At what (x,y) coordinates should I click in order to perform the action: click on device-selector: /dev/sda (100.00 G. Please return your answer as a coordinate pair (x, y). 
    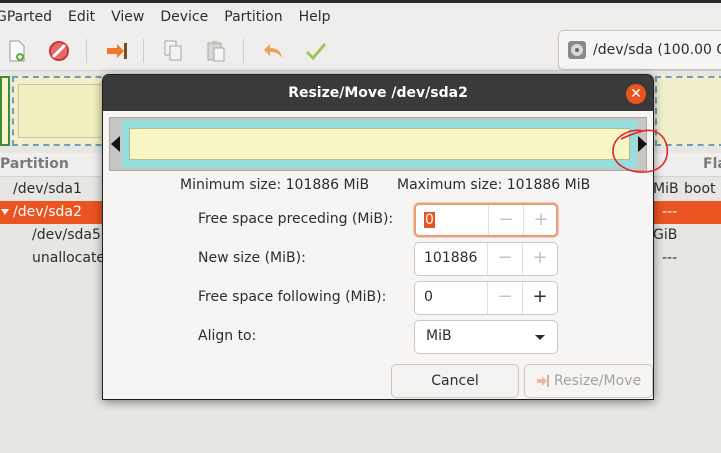
    Looking at the image, I should click on (639, 50).